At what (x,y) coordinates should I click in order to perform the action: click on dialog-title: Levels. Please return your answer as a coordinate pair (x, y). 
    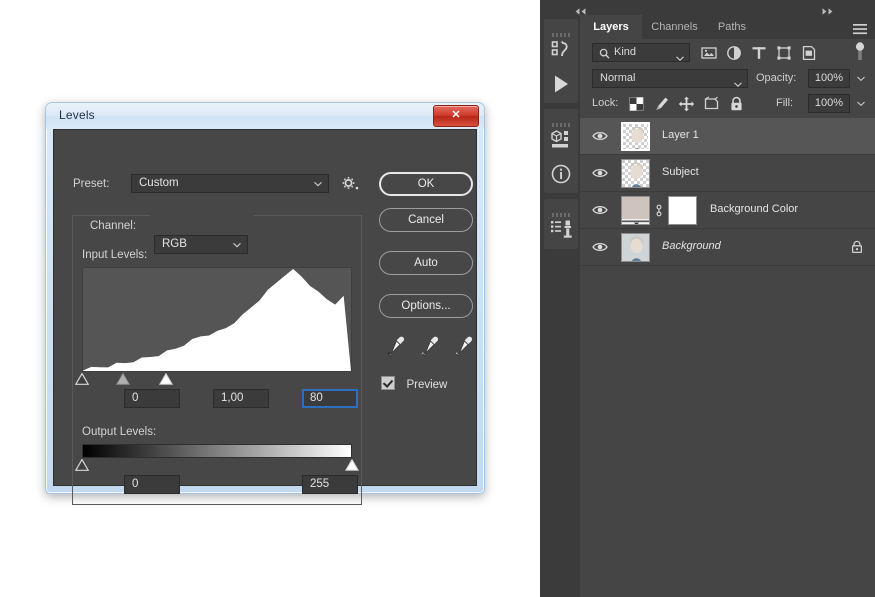
    Looking at the image, I should click on (77, 115).